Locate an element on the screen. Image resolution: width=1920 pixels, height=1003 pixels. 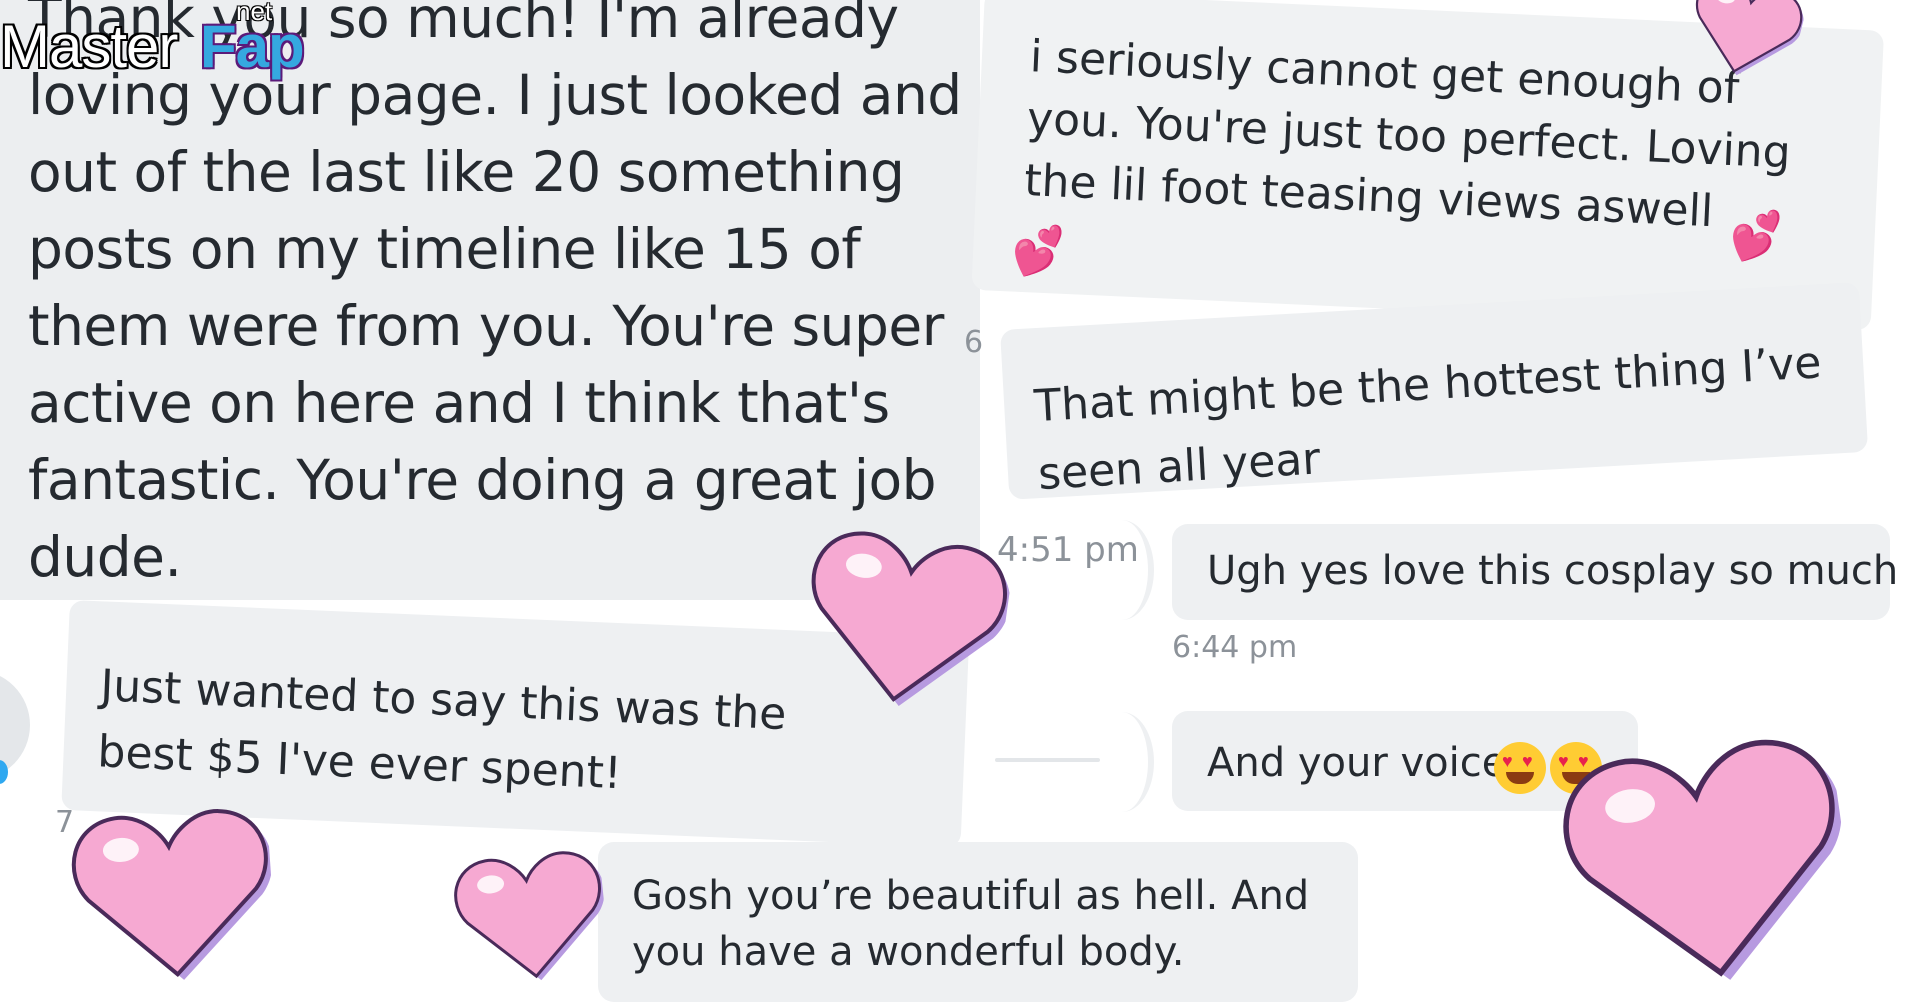
divider is located at coordinates (1047, 760).